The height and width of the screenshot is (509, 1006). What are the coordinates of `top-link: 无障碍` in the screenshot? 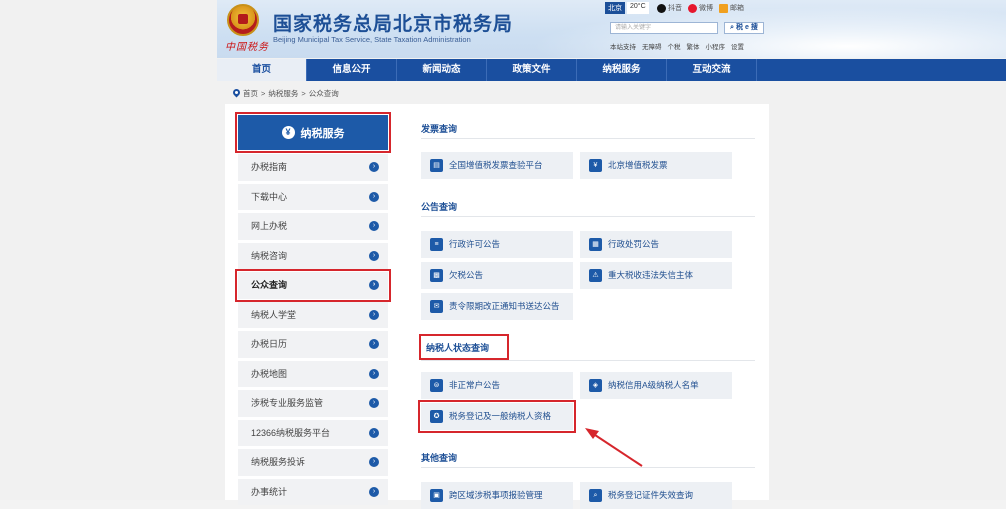 It's located at (652, 46).